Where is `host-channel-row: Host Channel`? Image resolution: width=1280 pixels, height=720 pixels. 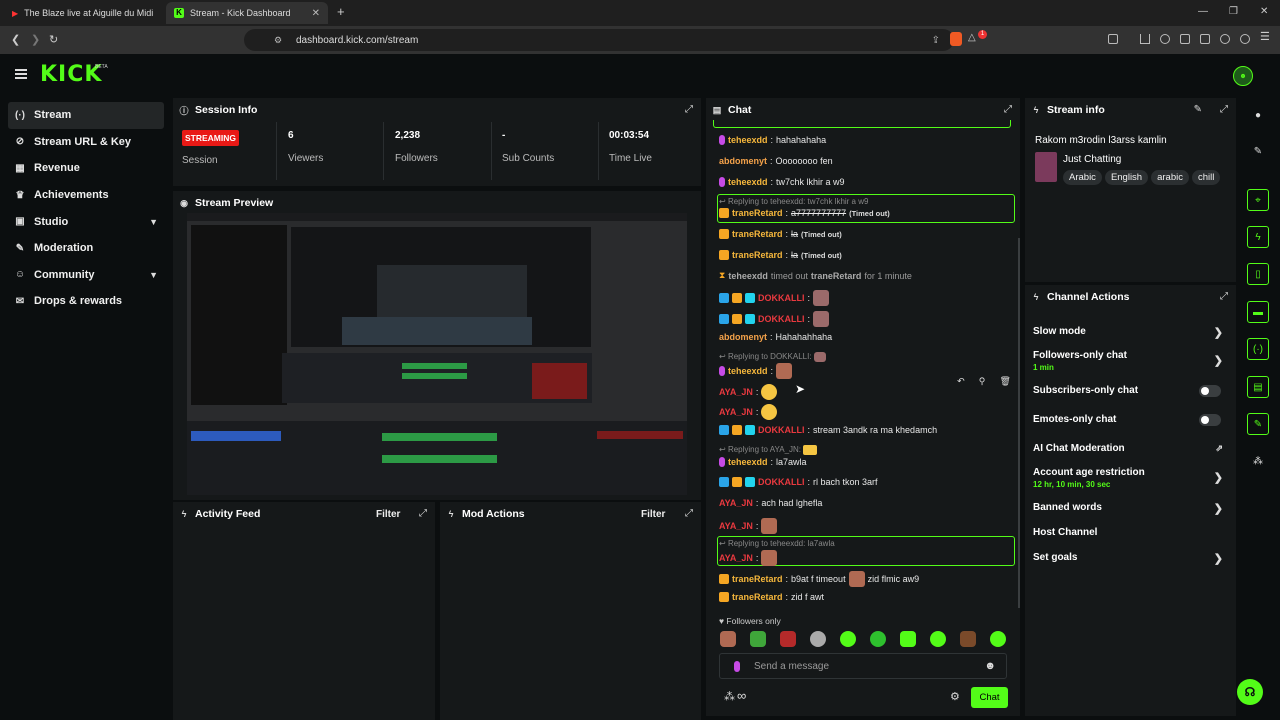
host-channel-row: Host Channel is located at coordinates (1128, 532).